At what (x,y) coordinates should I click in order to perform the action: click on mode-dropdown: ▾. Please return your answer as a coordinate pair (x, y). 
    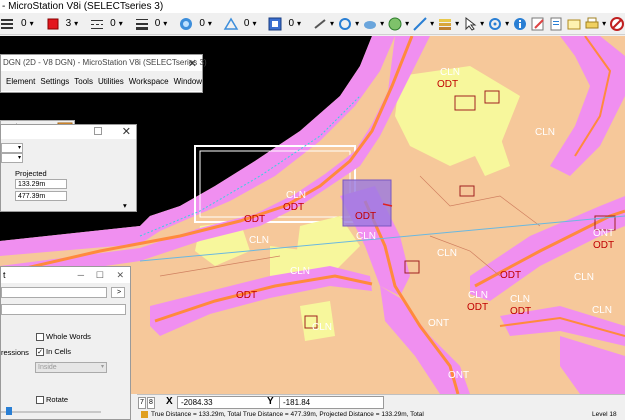
    Looking at the image, I should click on (12, 158).